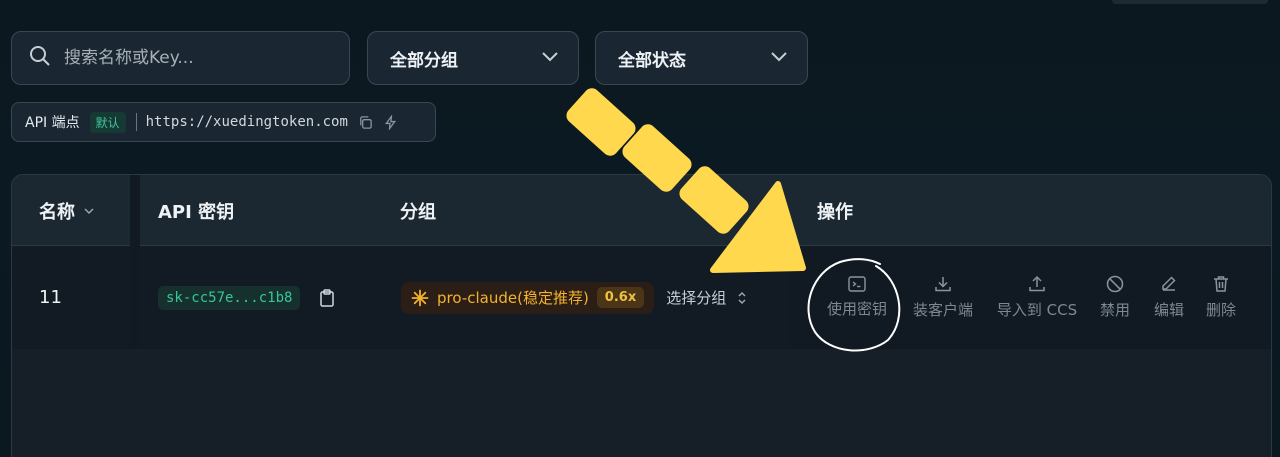  Describe the element at coordinates (107, 122) in the screenshot. I see `default-badge: 默认` at that location.